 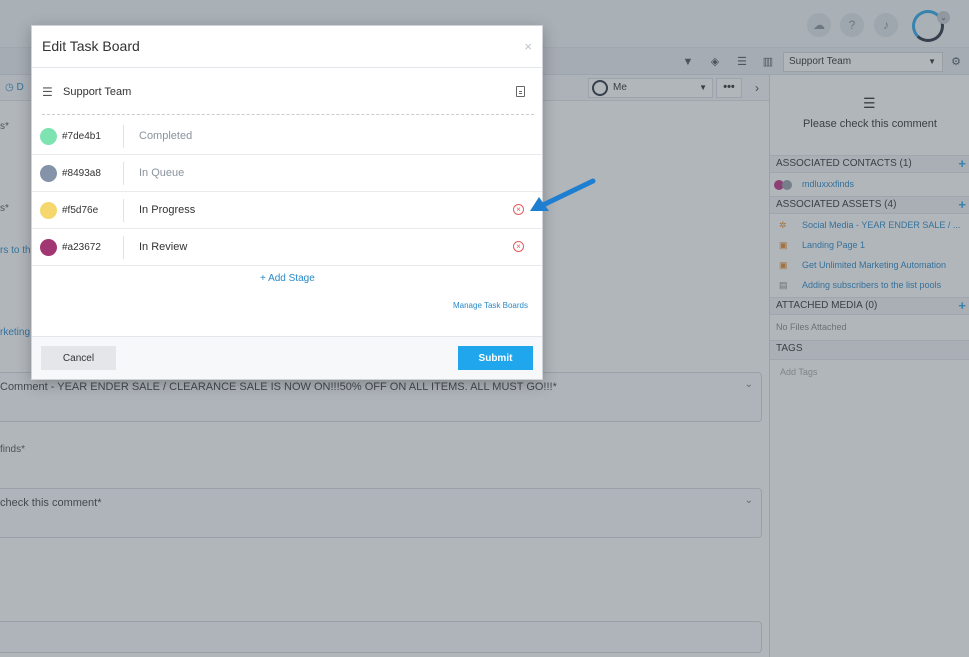 I want to click on stage-row: #f5d76e In Progress ×, so click(x=287, y=210).